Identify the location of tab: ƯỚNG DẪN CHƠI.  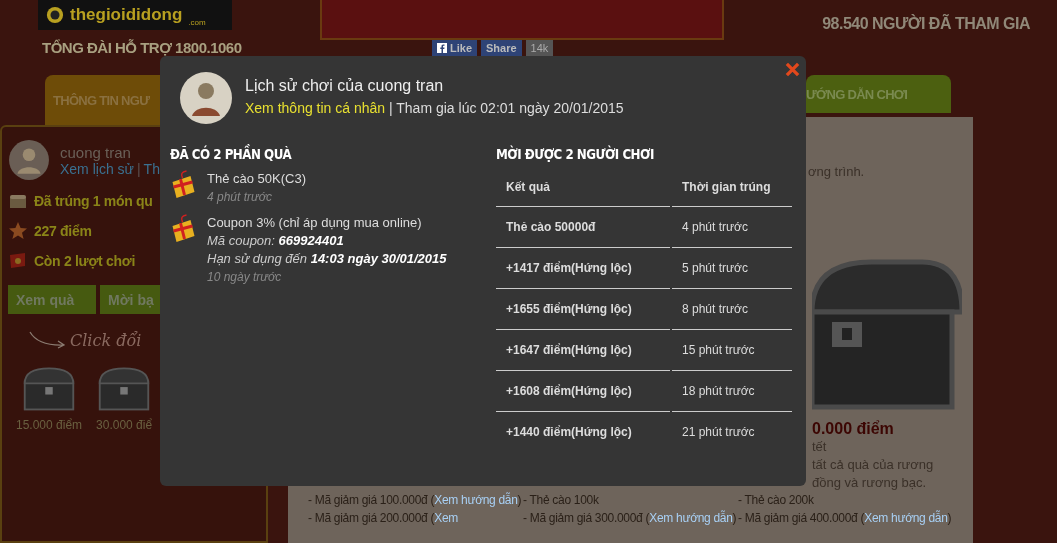
(878, 94).